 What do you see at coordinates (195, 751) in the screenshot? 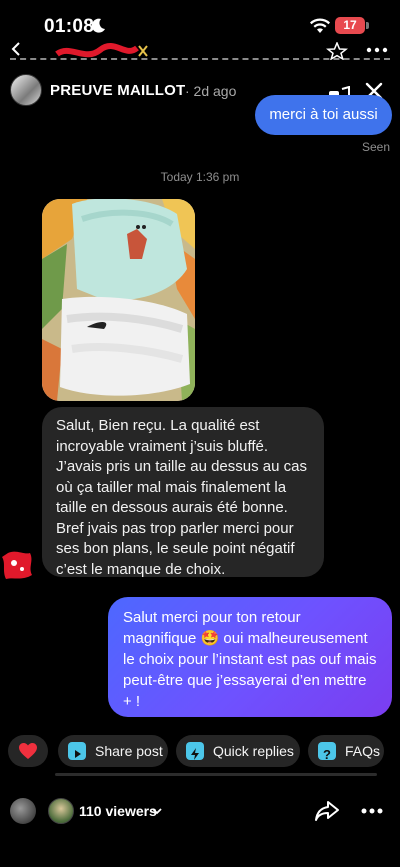
I see `lightning-icon` at bounding box center [195, 751].